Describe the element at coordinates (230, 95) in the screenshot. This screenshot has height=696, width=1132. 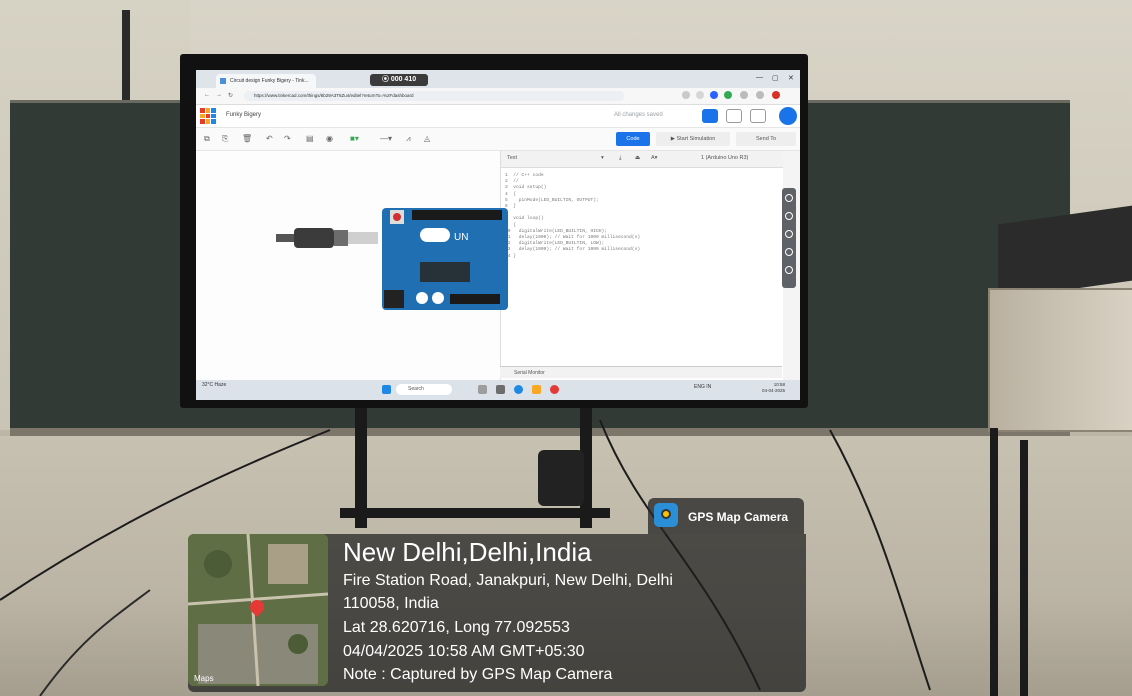
I see `reload-icon: ↻` at that location.